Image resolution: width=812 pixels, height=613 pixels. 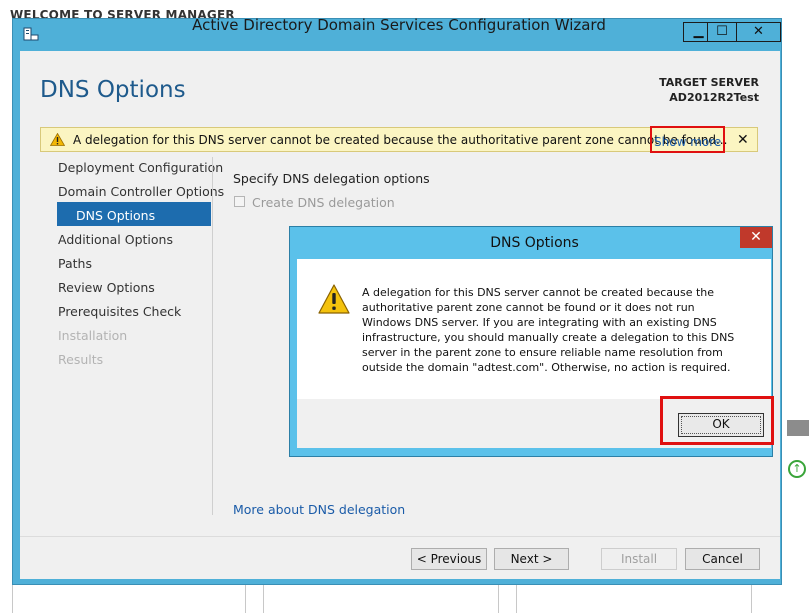 What do you see at coordinates (115, 239) in the screenshot?
I see `nav-item-additional-options: Additional Options` at bounding box center [115, 239].